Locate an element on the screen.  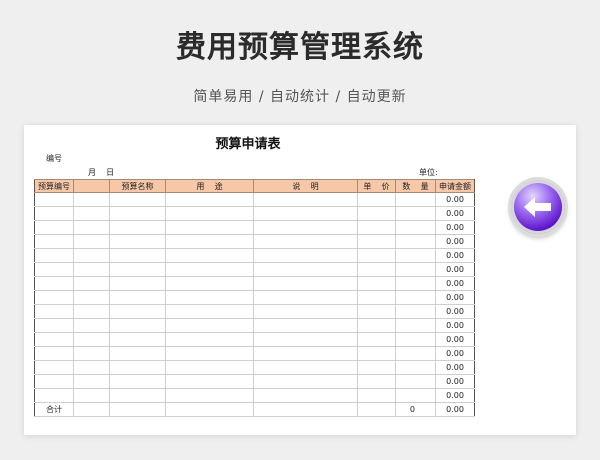
back-button is located at coordinates (538, 207).